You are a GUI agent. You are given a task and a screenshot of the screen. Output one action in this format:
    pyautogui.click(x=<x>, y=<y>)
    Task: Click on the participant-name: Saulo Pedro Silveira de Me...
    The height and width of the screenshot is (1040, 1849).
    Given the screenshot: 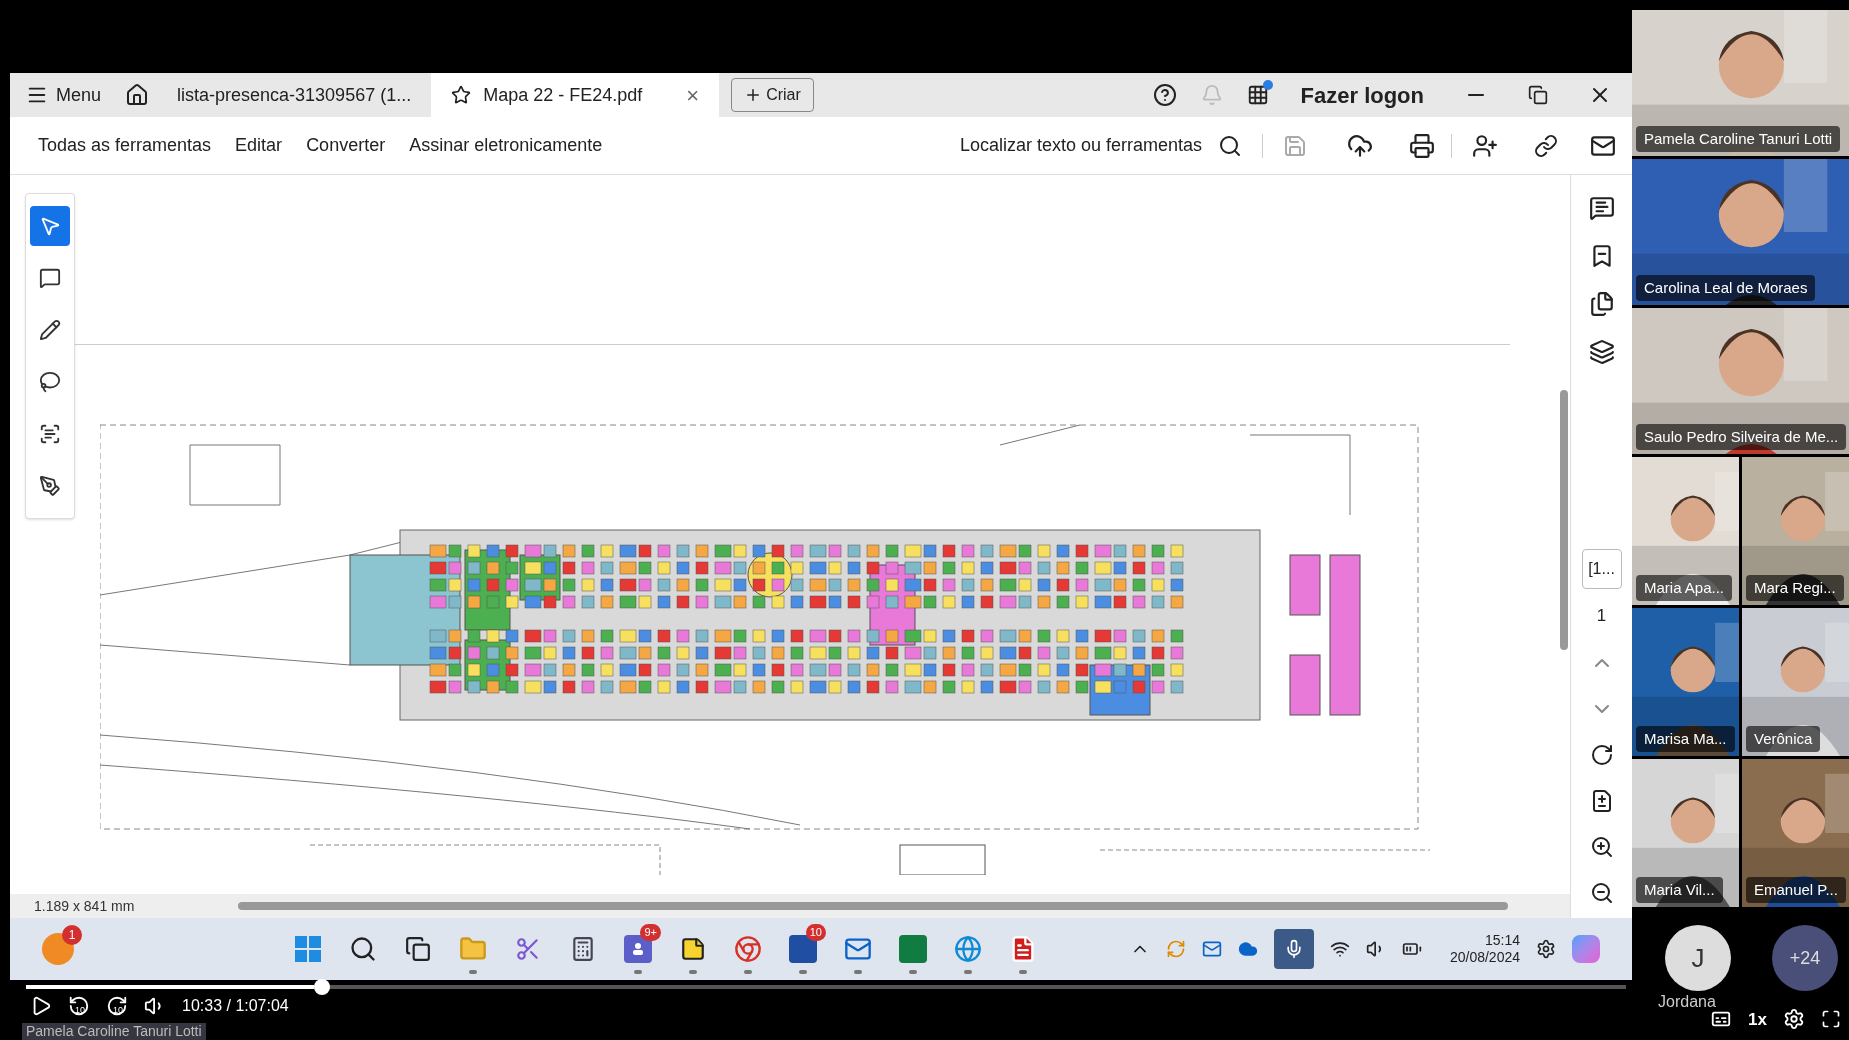 What is the action you would take?
    pyautogui.click(x=1741, y=436)
    